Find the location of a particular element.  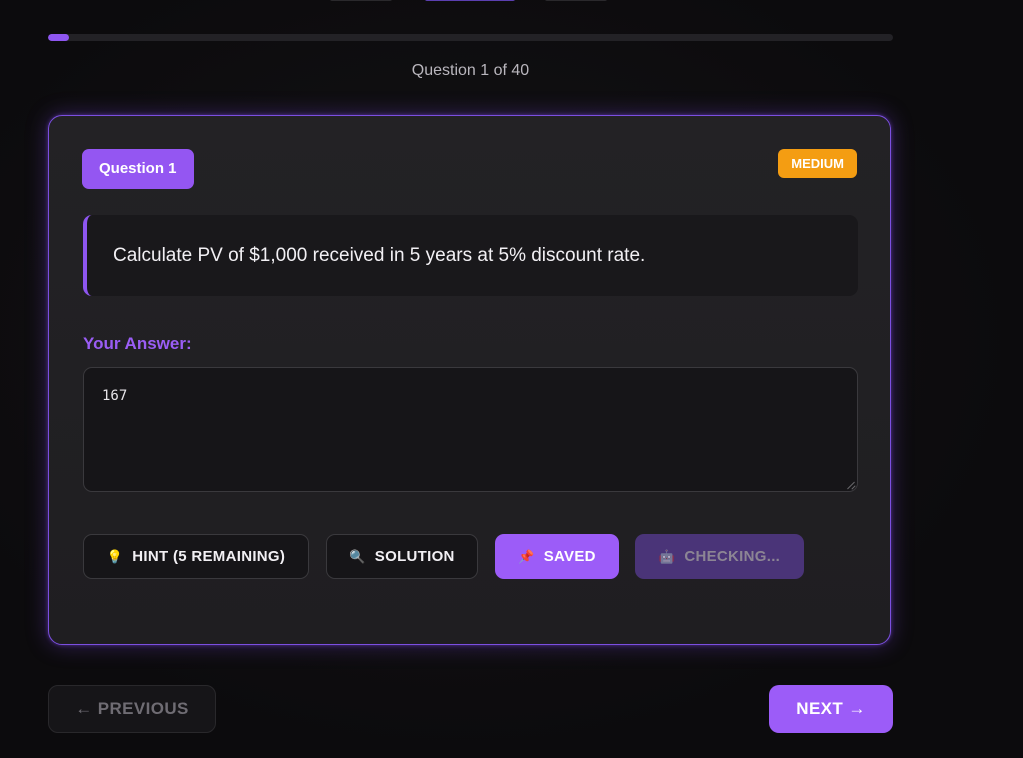

robot-icon: 🤖 is located at coordinates (667, 556).